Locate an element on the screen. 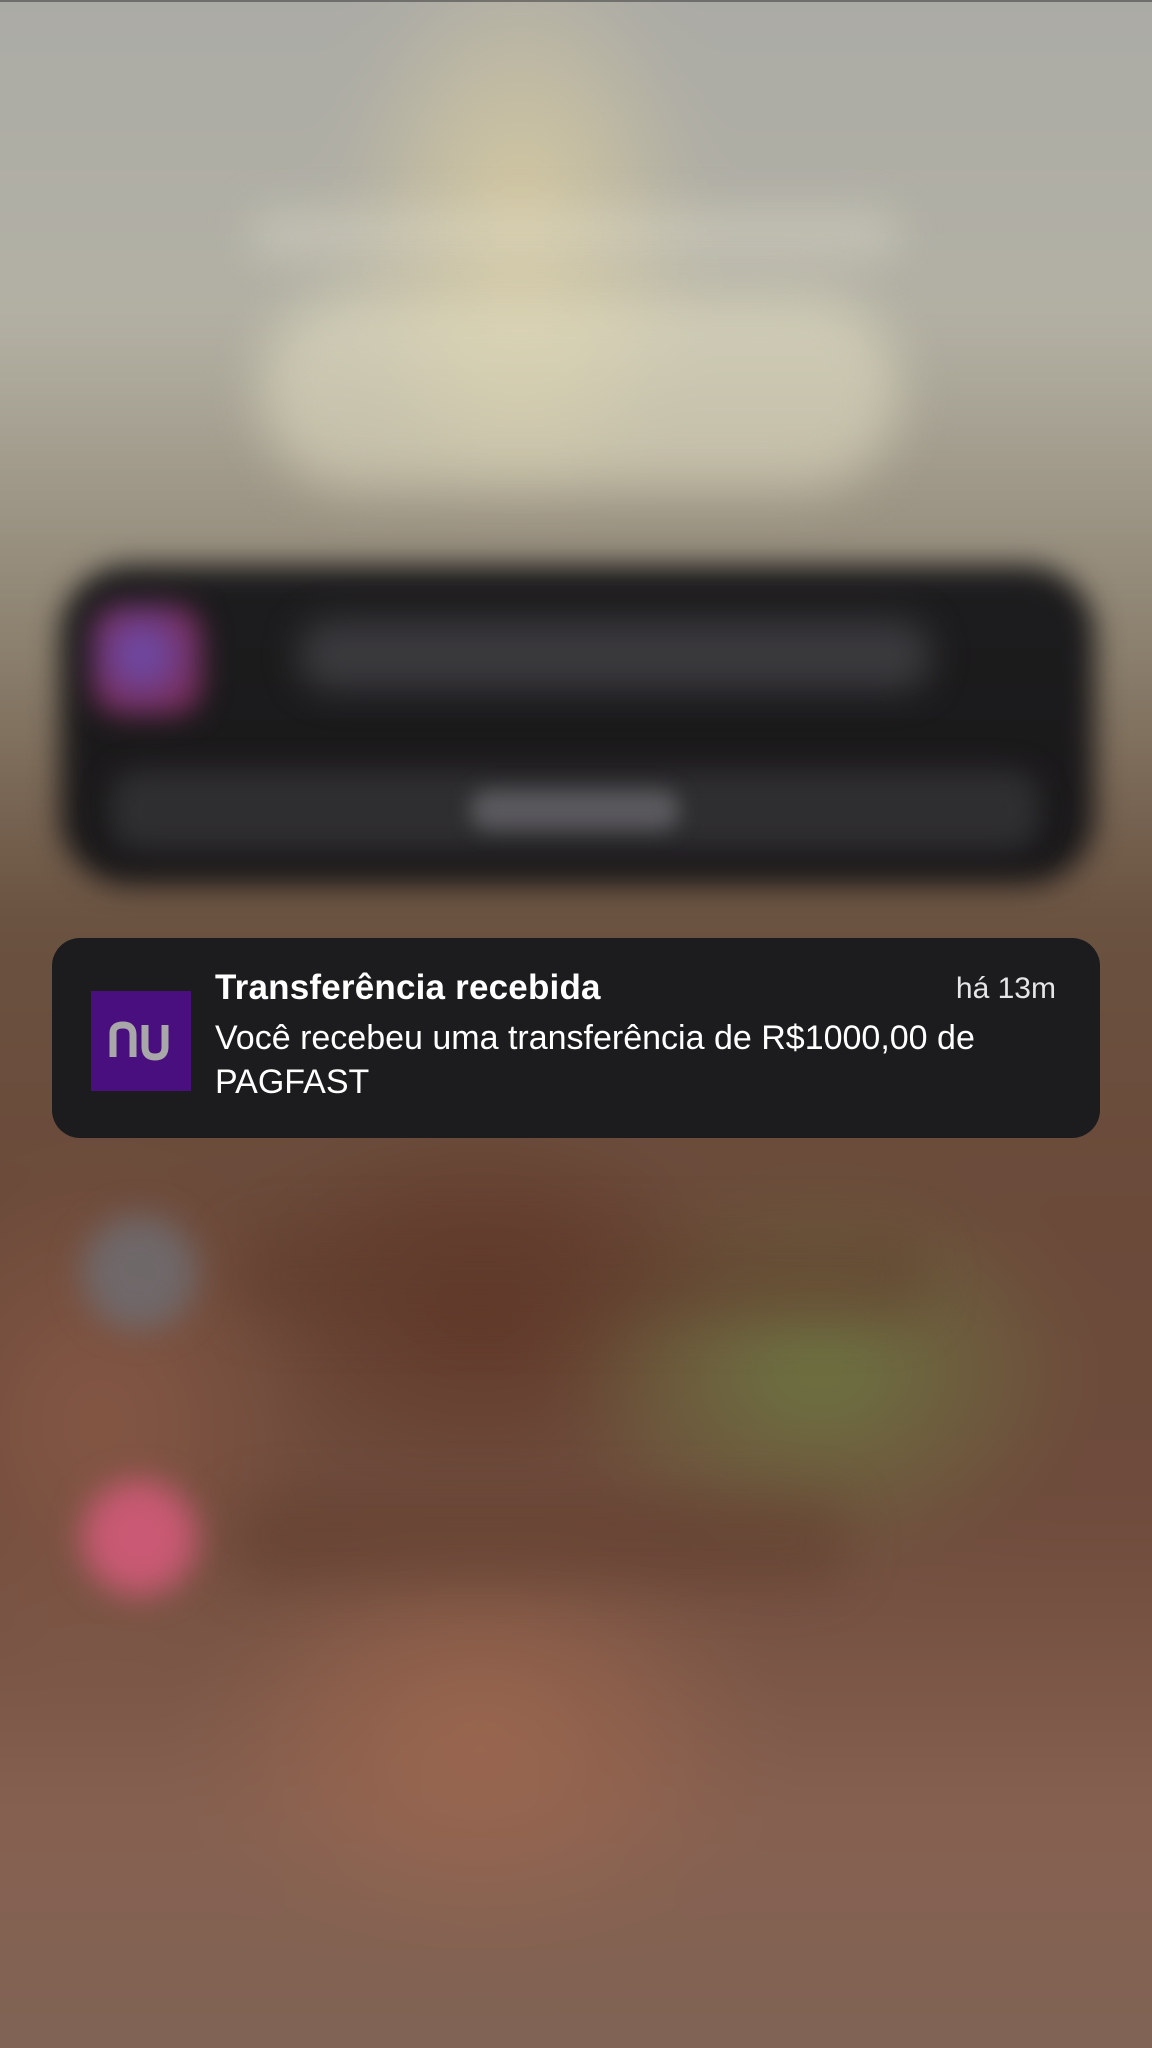 Image resolution: width=1152 pixels, height=2048 pixels. notification-time: há 13m is located at coordinates (1005, 988).